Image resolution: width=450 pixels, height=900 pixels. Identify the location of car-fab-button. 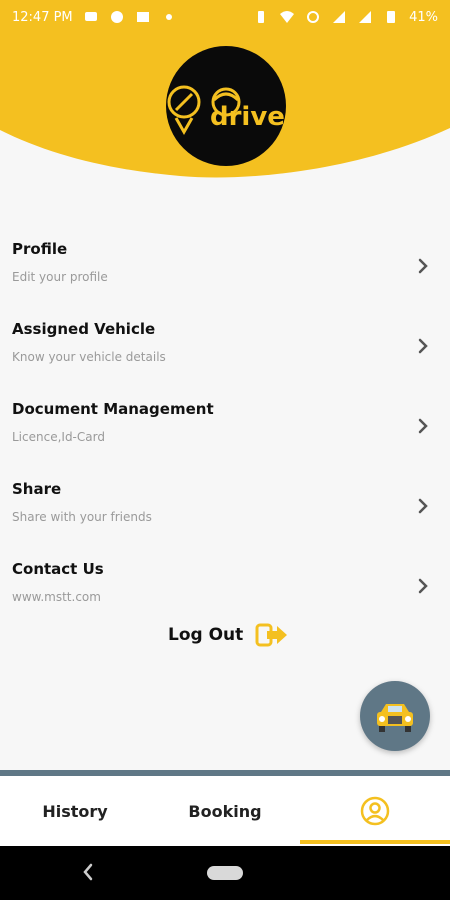
(395, 716).